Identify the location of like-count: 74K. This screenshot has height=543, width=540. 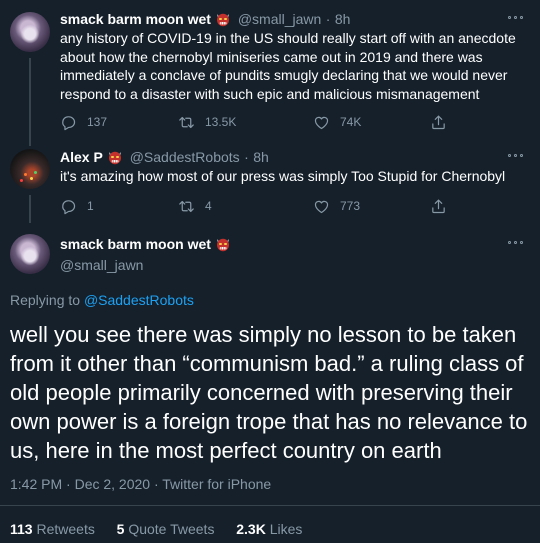
(351, 122).